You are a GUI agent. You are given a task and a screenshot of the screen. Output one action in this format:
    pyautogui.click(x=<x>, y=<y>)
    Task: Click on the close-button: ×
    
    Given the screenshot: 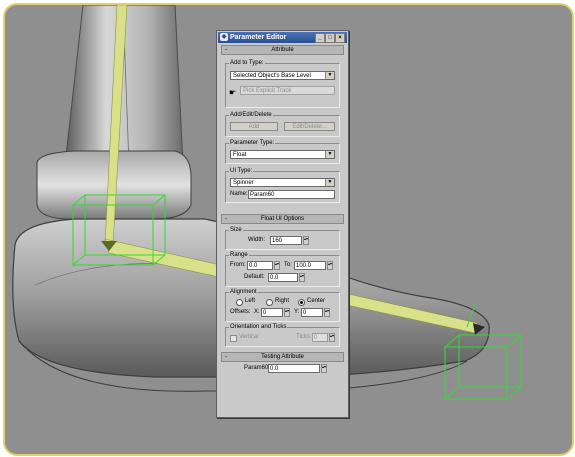 What is the action you would take?
    pyautogui.click(x=340, y=38)
    